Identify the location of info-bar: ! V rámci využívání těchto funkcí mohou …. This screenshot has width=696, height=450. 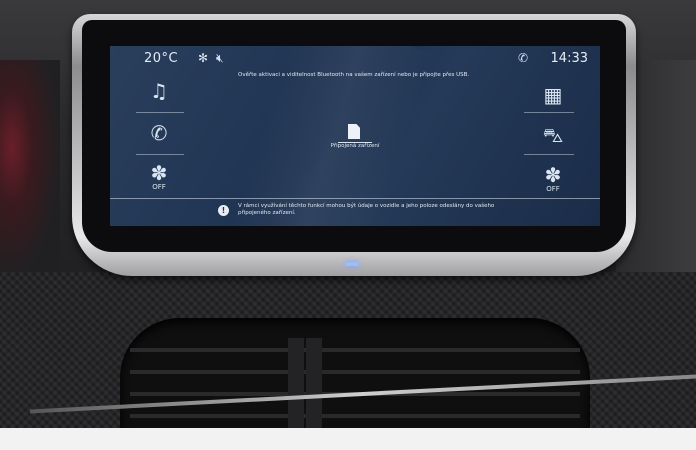
(355, 212).